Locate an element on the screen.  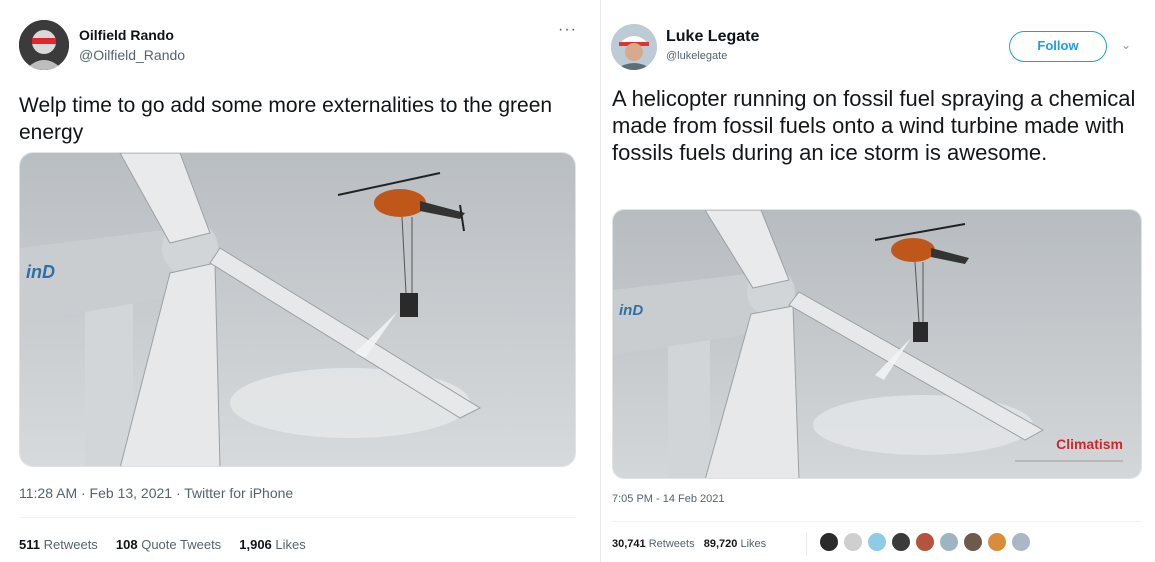
quotes-stat: 108 Quote Tweets is located at coordinates (168, 544).